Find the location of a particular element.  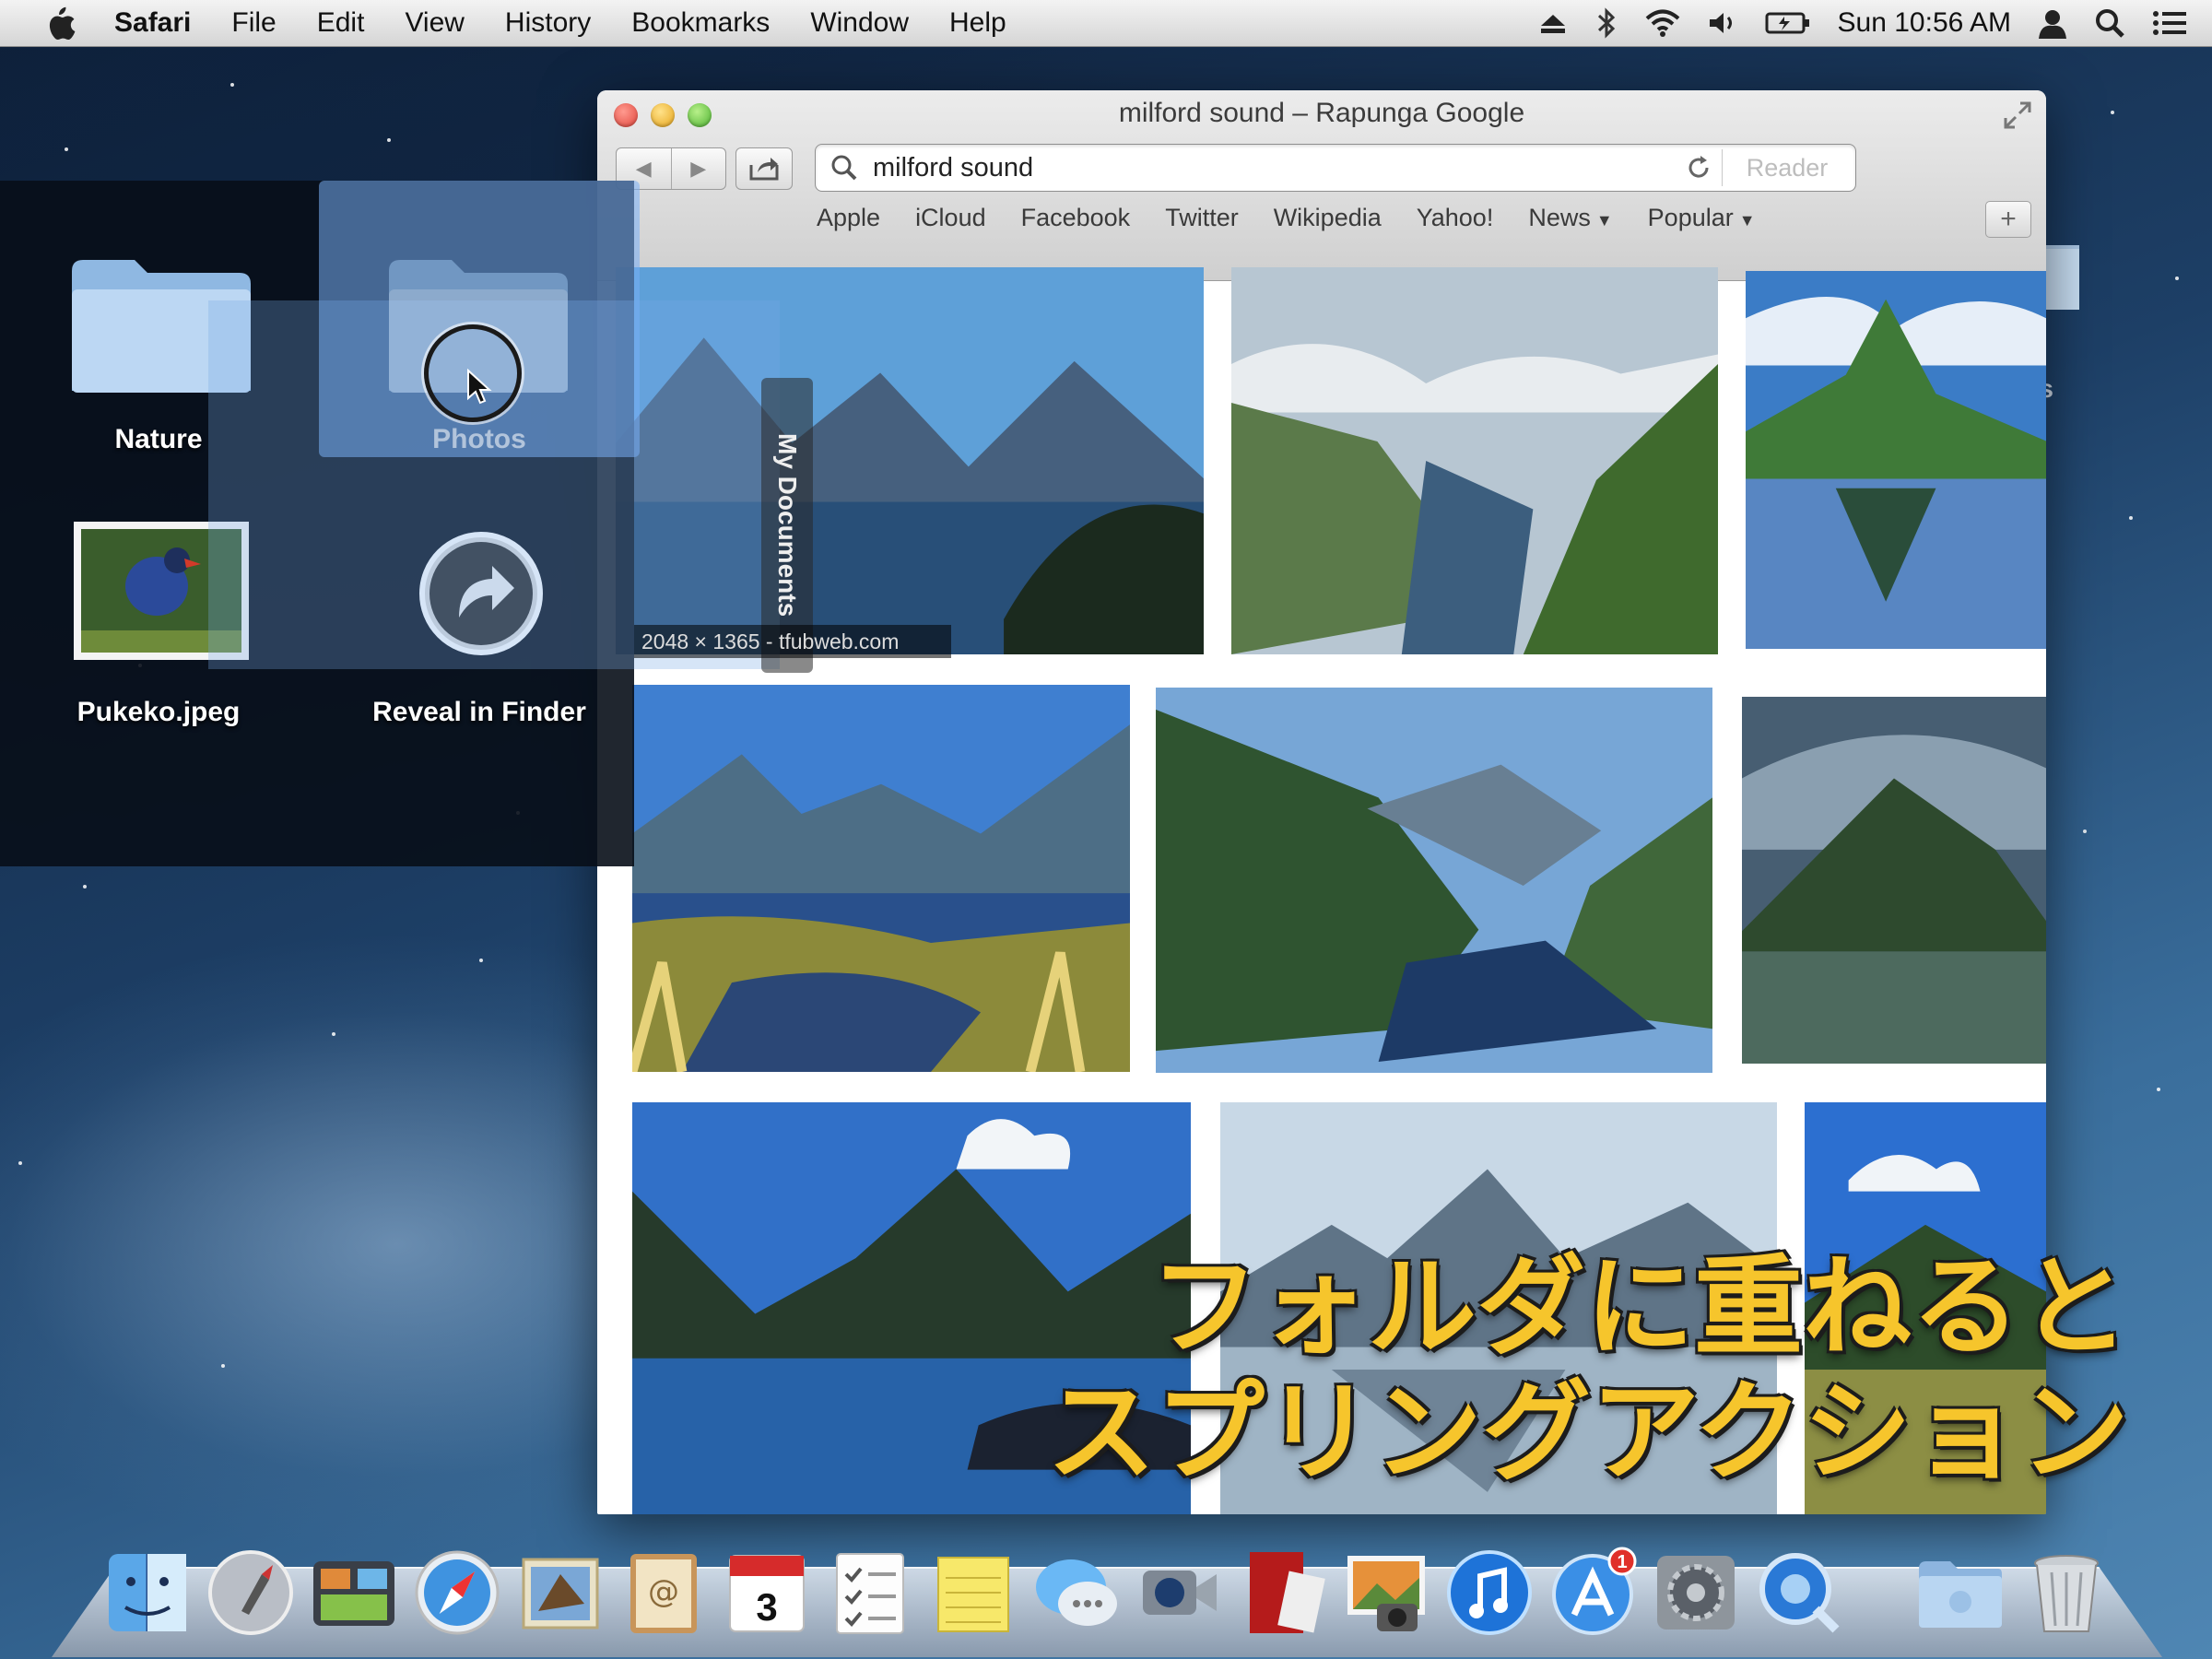

trash-icon is located at coordinates (2066, 1593).